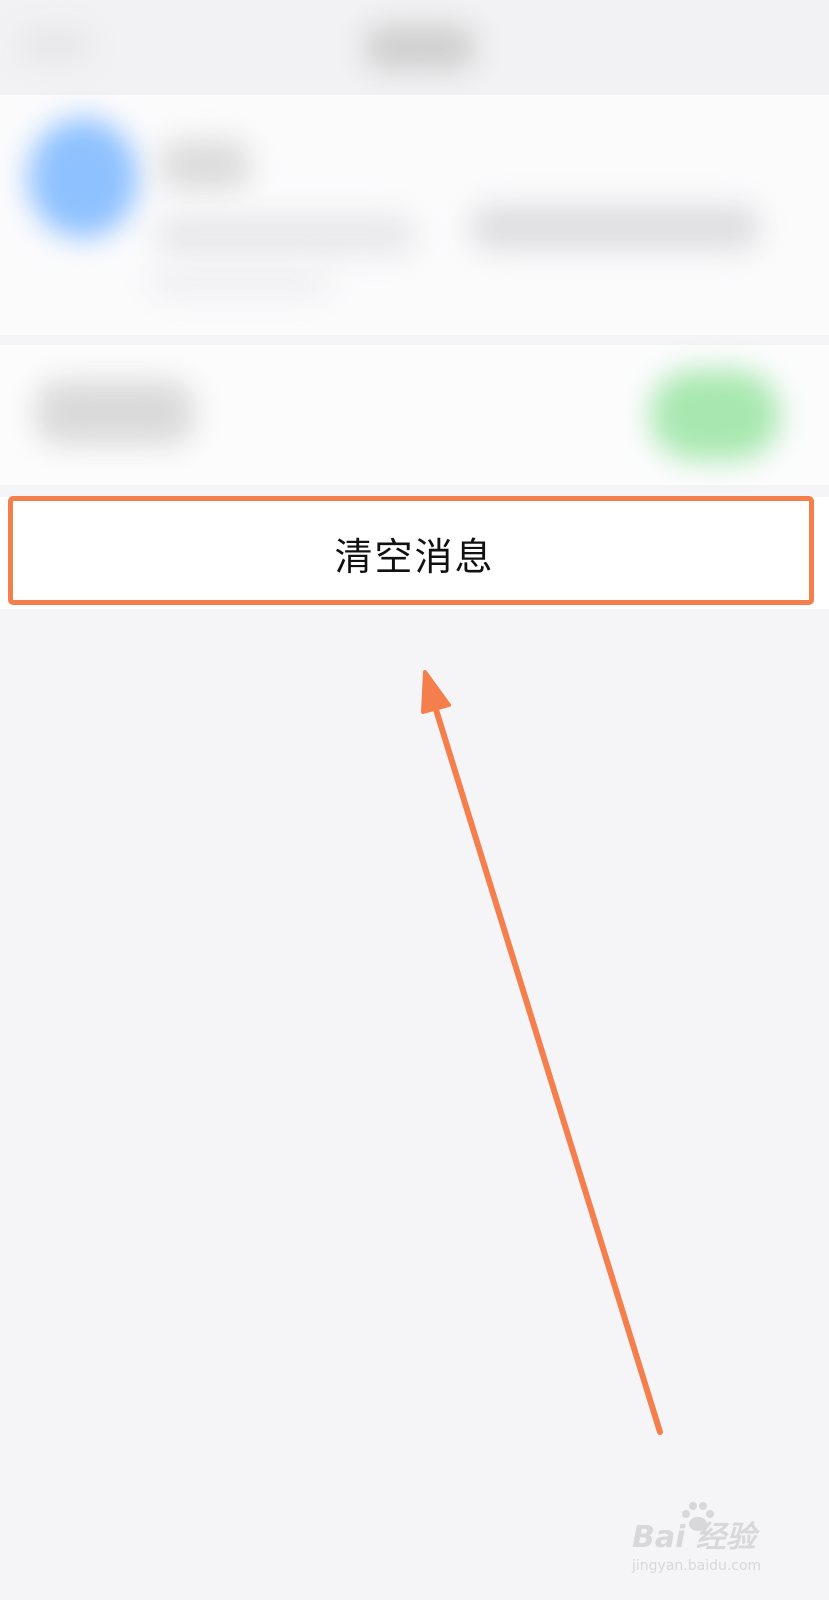  I want to click on watermark: Bai 经验 jingyan.baidu.com, so click(722, 1547).